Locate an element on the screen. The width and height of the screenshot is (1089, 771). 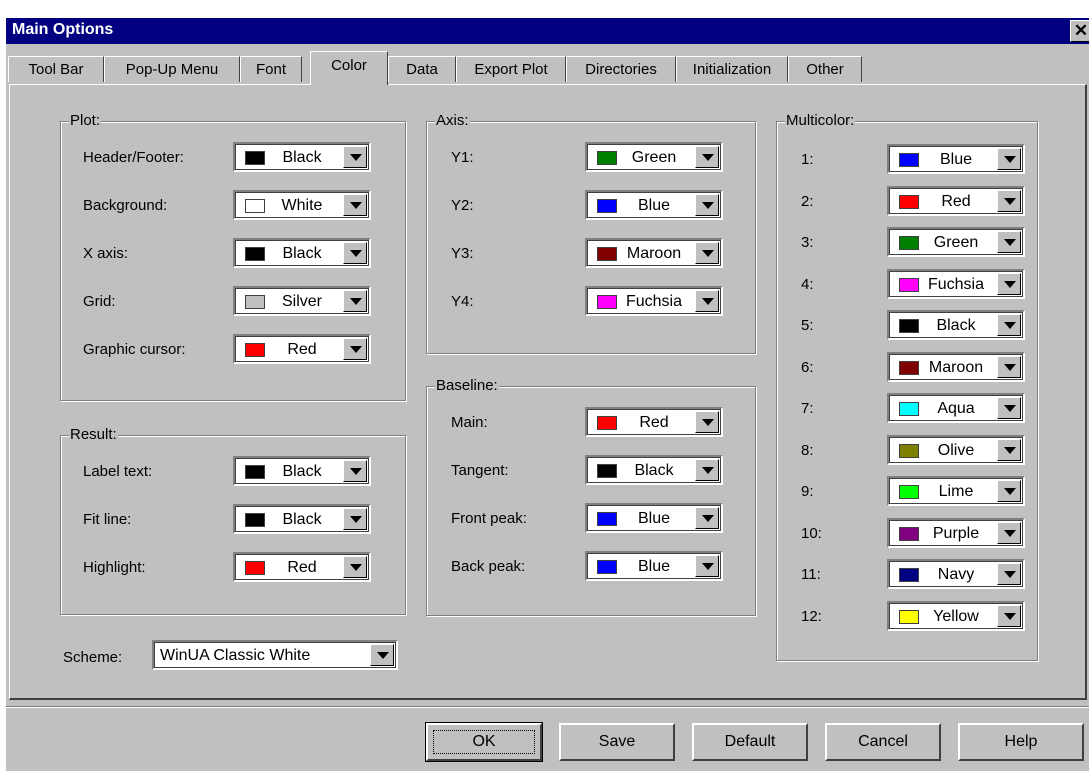
close-button: ✕ is located at coordinates (1079, 31).